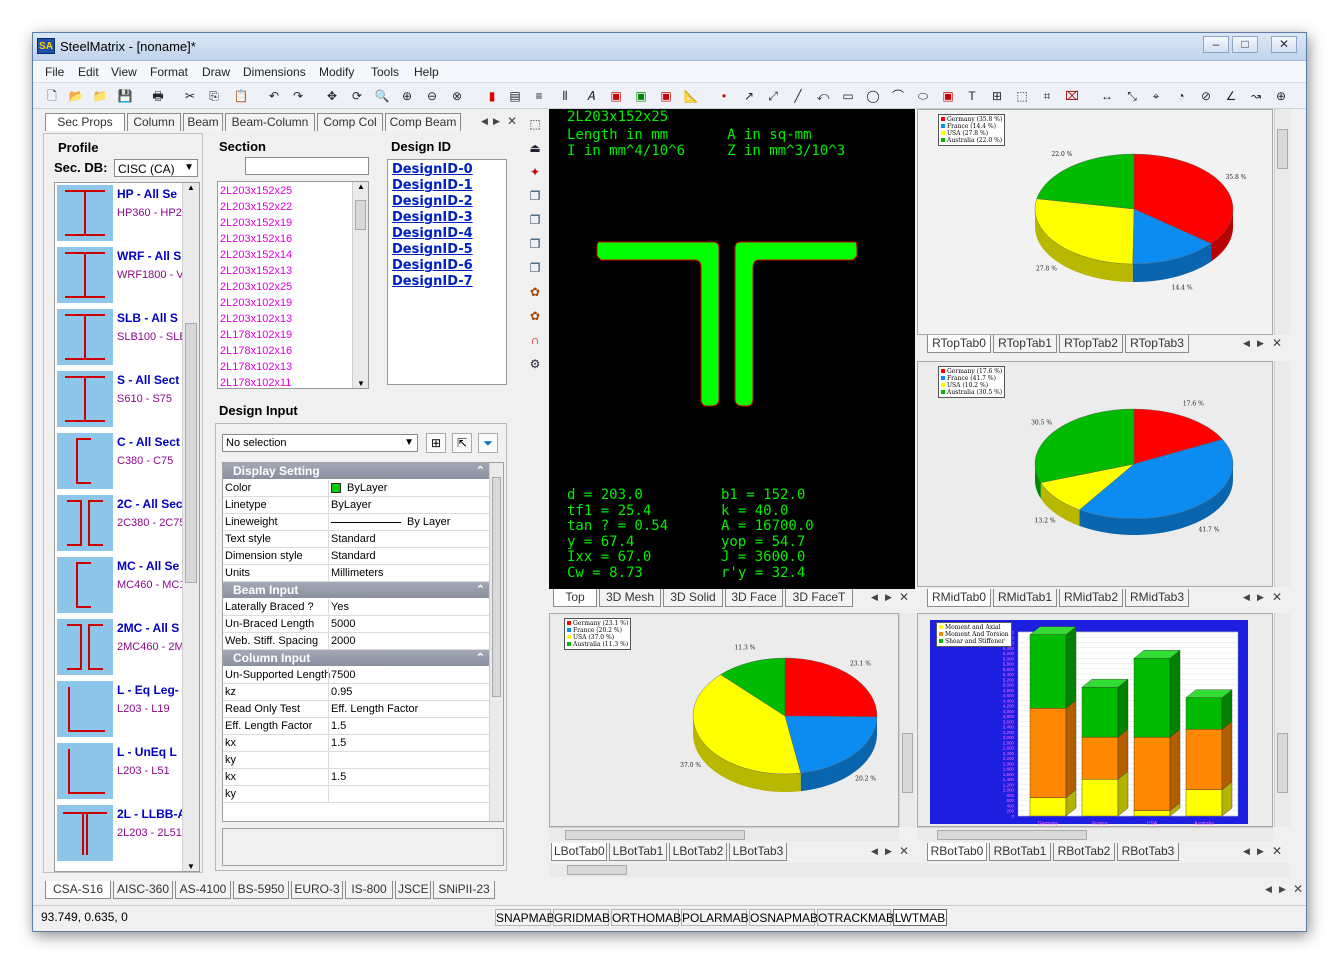 The width and height of the screenshot is (1342, 966). Describe the element at coordinates (754, 598) in the screenshot. I see `tab-3d-face: 3D Face` at that location.